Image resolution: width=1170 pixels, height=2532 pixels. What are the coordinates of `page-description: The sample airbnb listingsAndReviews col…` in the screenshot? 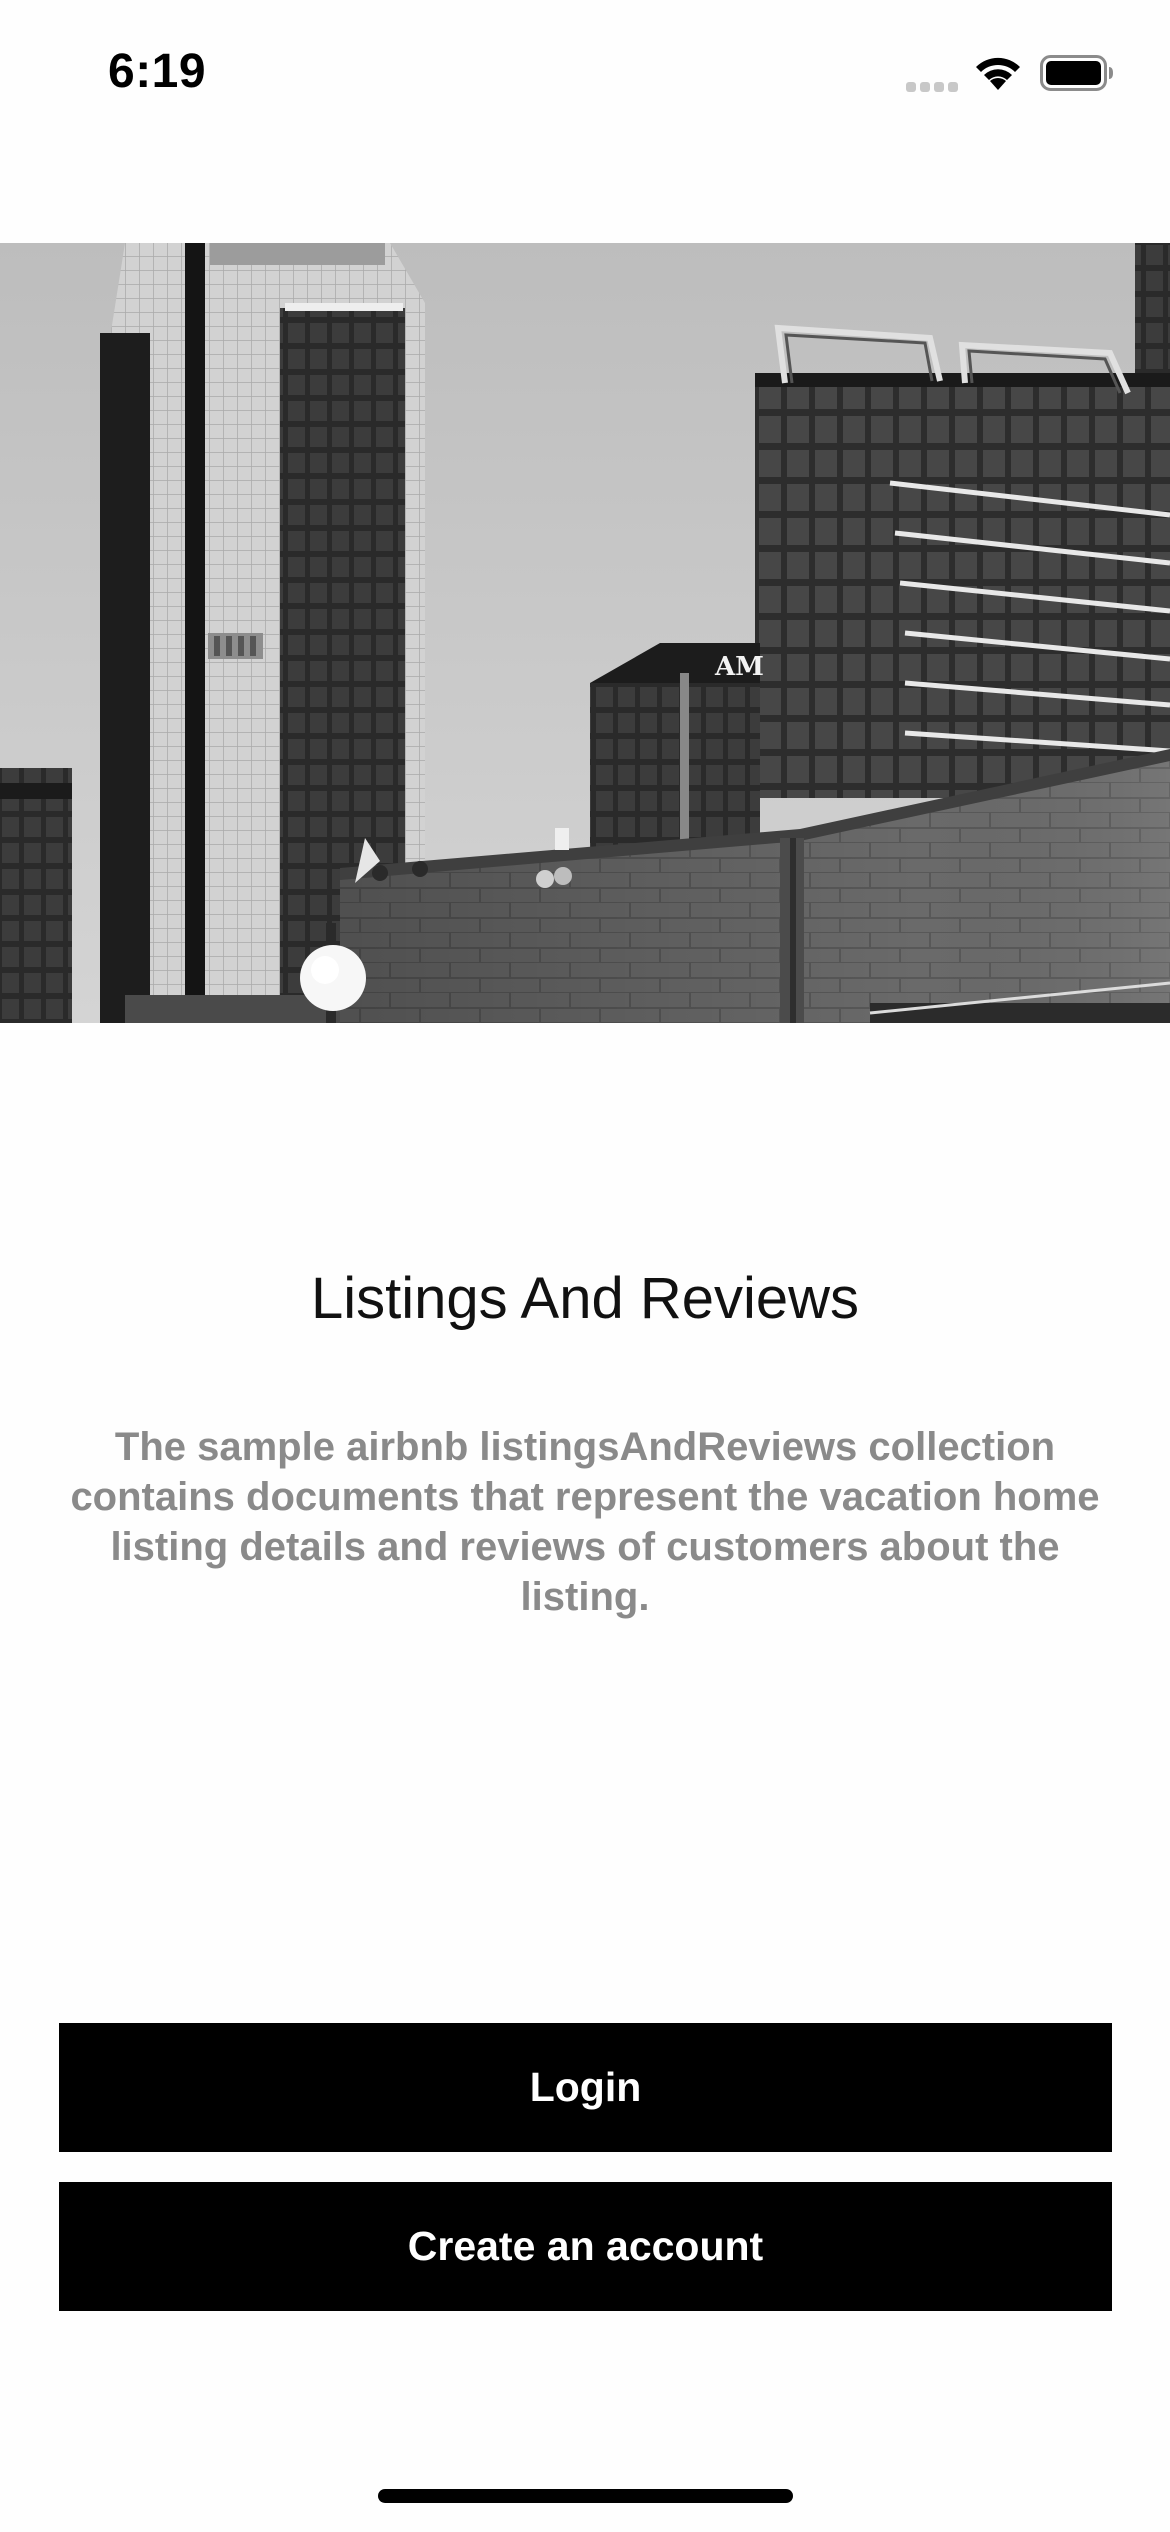 It's located at (585, 1522).